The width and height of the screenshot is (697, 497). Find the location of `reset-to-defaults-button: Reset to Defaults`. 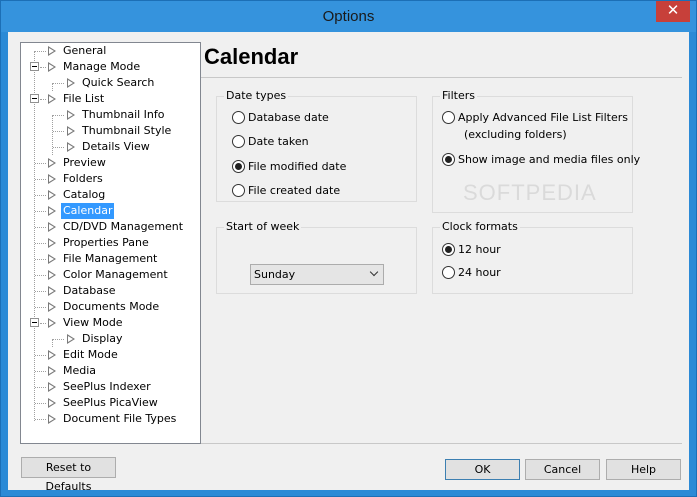

reset-to-defaults-button: Reset to Defaults is located at coordinates (68, 475).